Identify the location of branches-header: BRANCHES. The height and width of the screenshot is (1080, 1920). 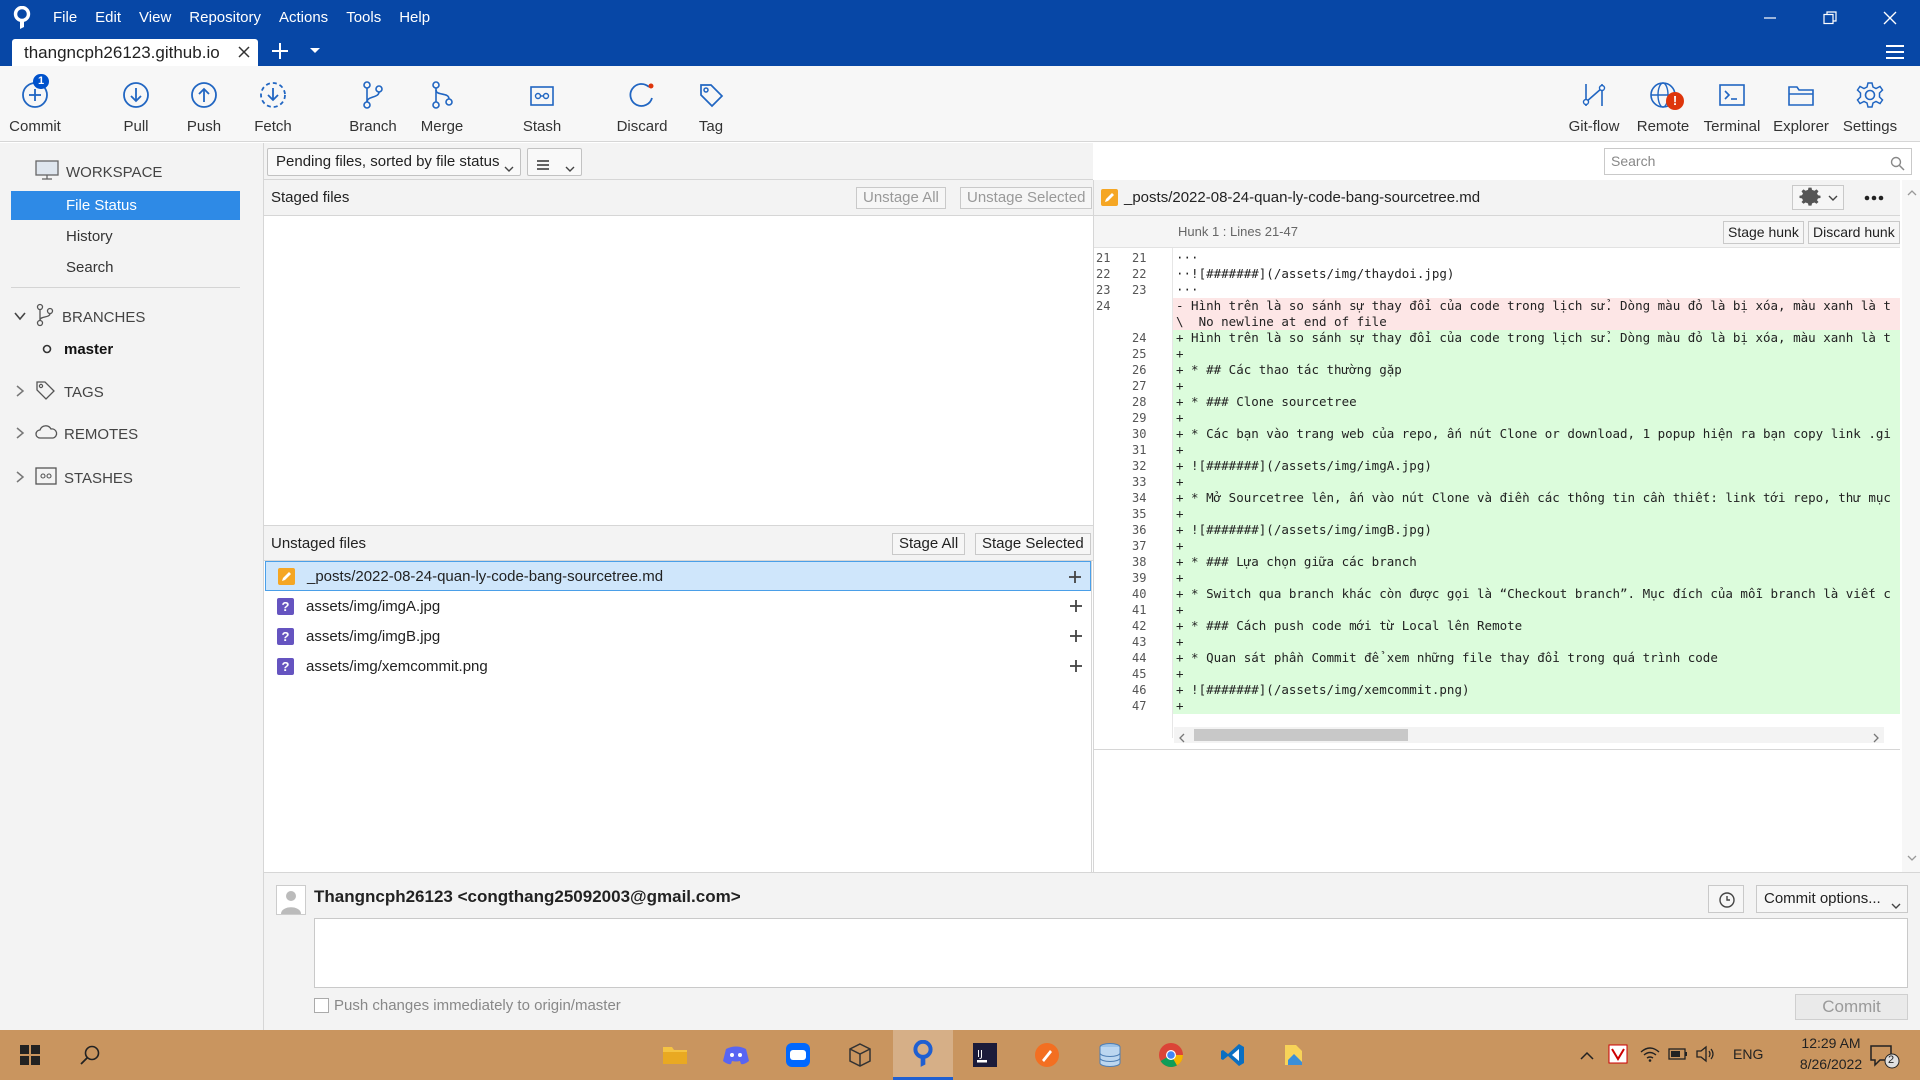
(79, 317).